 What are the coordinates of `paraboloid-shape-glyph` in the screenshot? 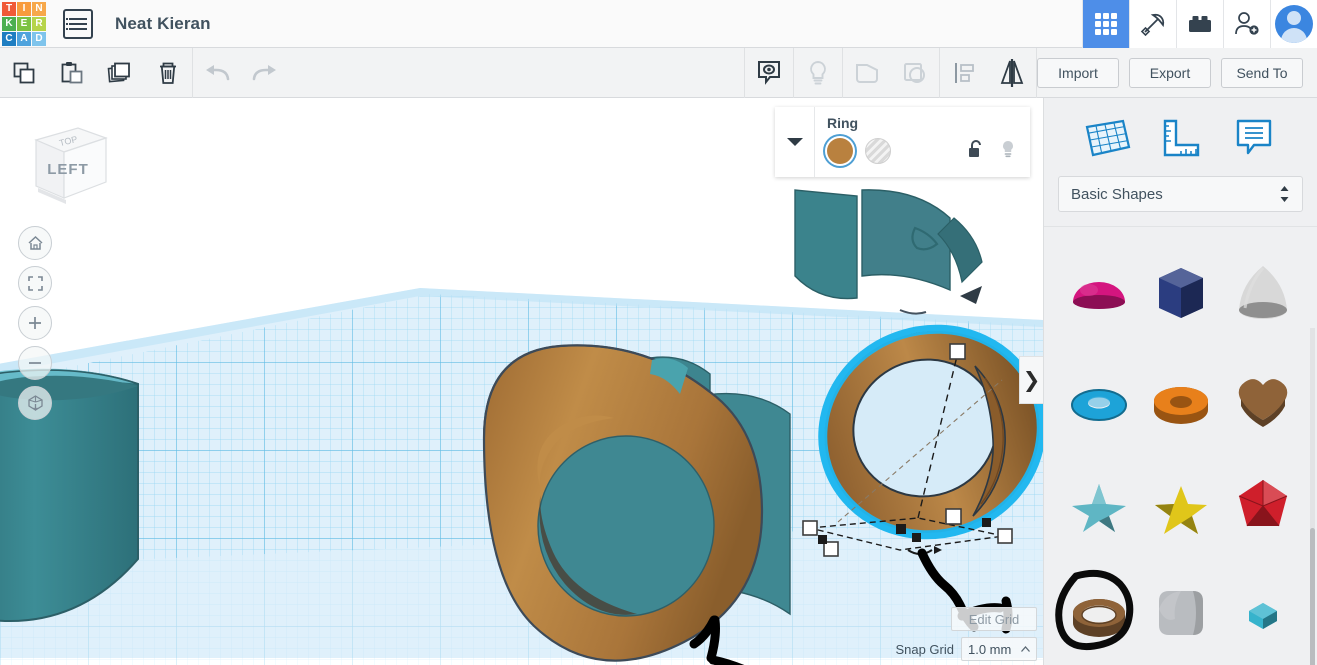 It's located at (1263, 292).